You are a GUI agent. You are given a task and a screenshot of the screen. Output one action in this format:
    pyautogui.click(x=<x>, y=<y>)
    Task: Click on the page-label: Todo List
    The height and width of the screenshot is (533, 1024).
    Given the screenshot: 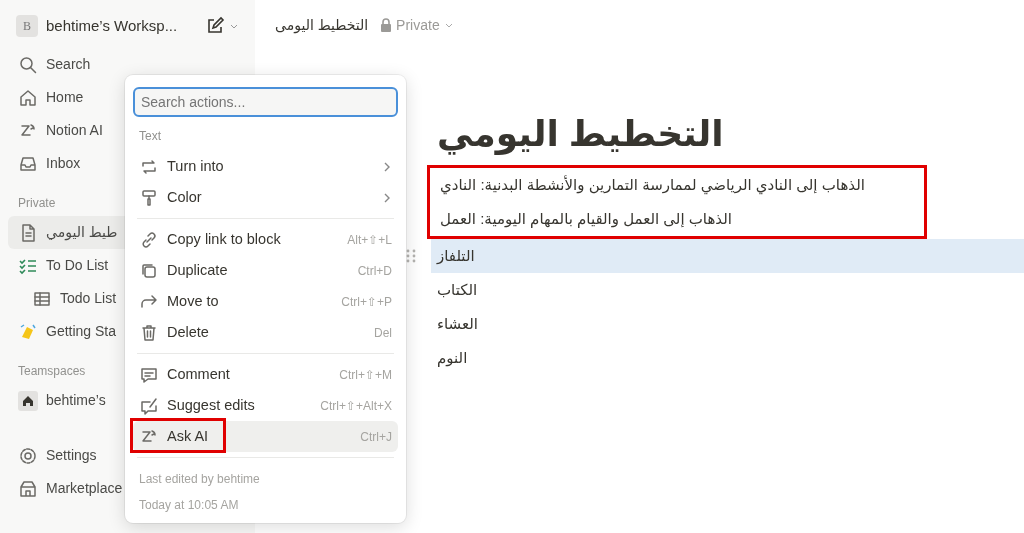 What is the action you would take?
    pyautogui.click(x=88, y=298)
    